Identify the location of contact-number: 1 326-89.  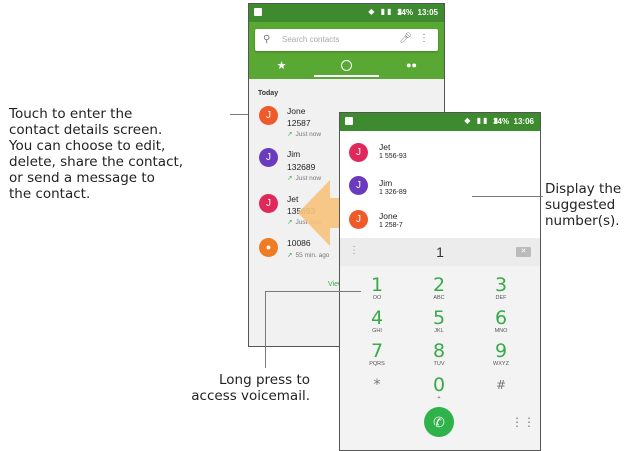
(393, 192).